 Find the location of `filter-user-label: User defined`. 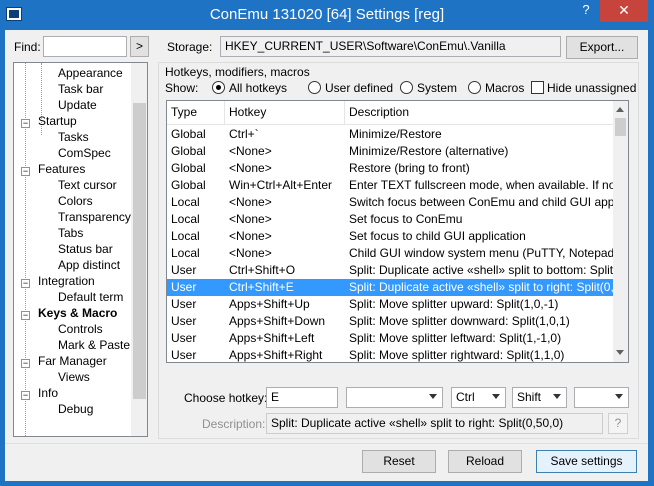

filter-user-label: User defined is located at coordinates (359, 88).